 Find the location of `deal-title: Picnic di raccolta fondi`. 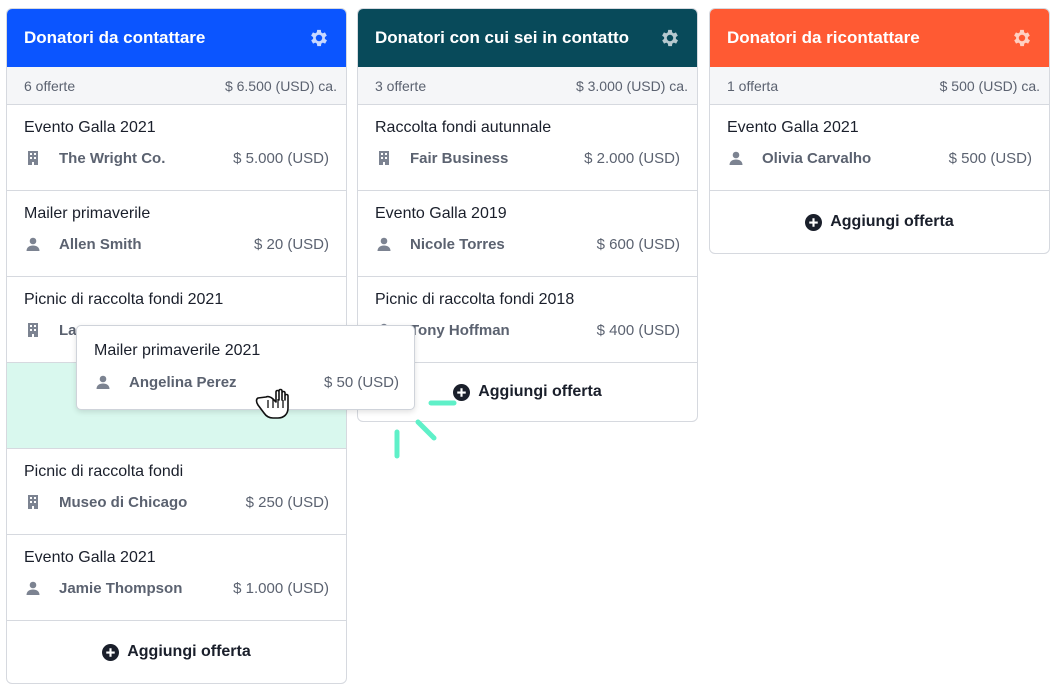

deal-title: Picnic di raccolta fondi is located at coordinates (104, 471).